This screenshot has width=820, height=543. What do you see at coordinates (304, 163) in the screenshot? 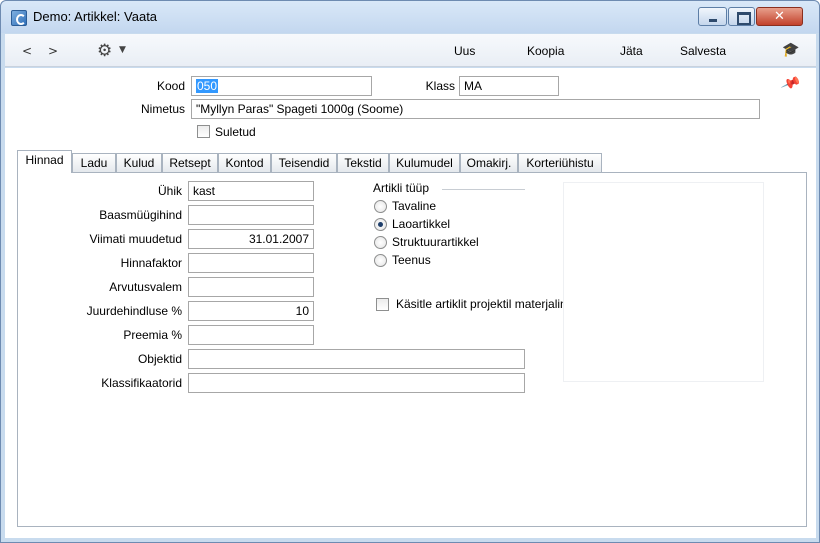
I see `tab-teisendid: Teisendid` at bounding box center [304, 163].